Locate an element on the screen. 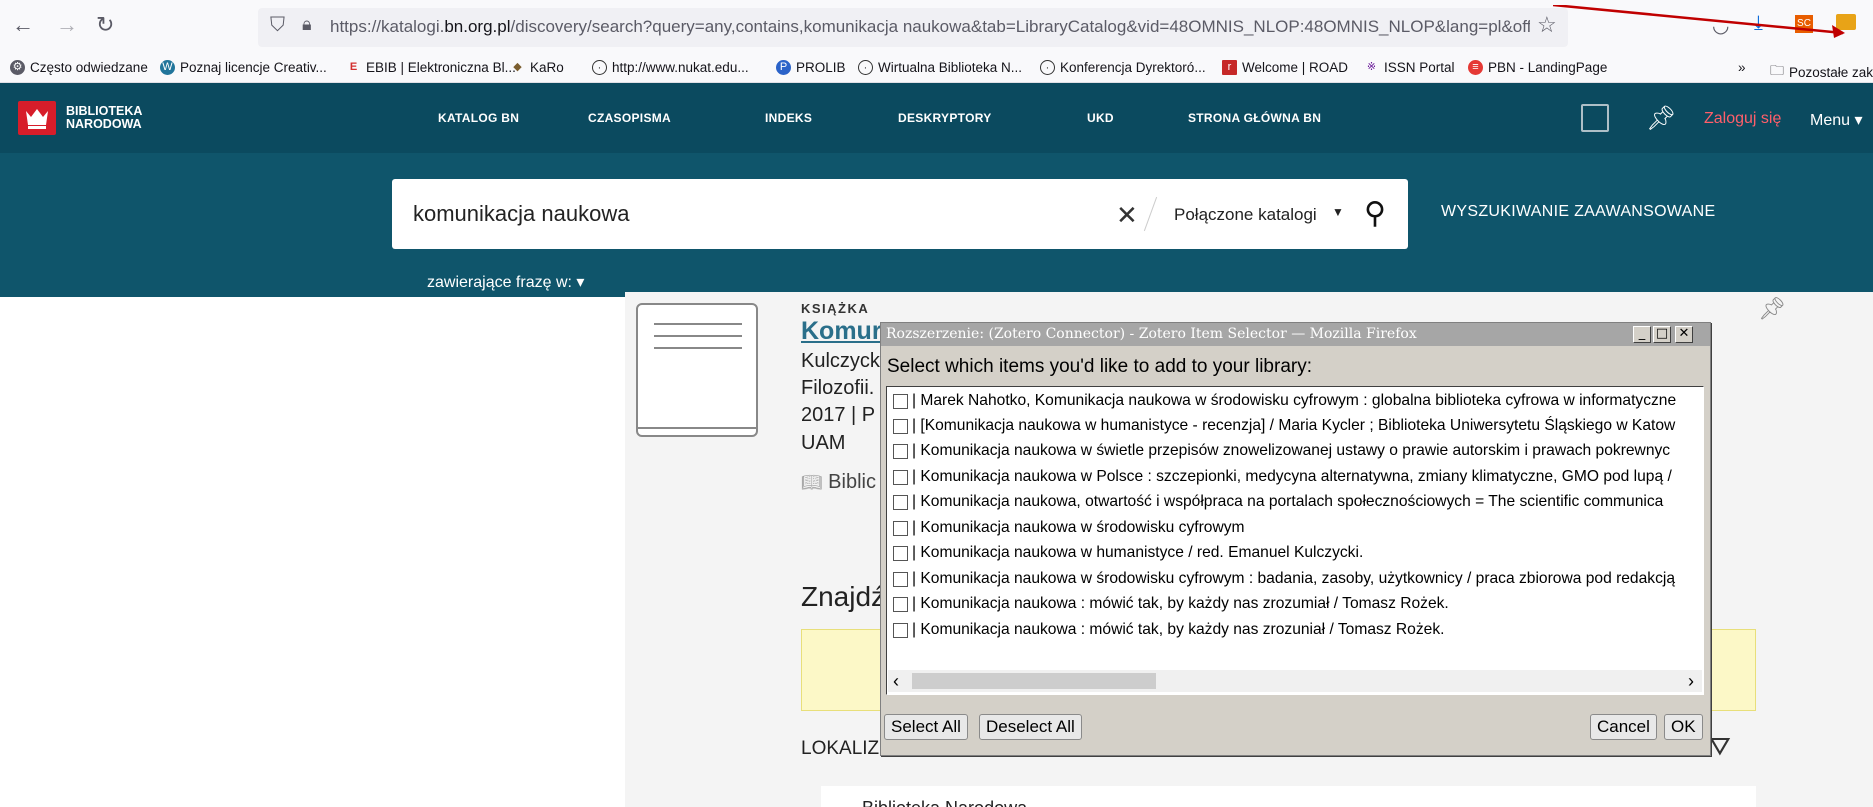  record-detail: Filozofii. is located at coordinates (838, 388).